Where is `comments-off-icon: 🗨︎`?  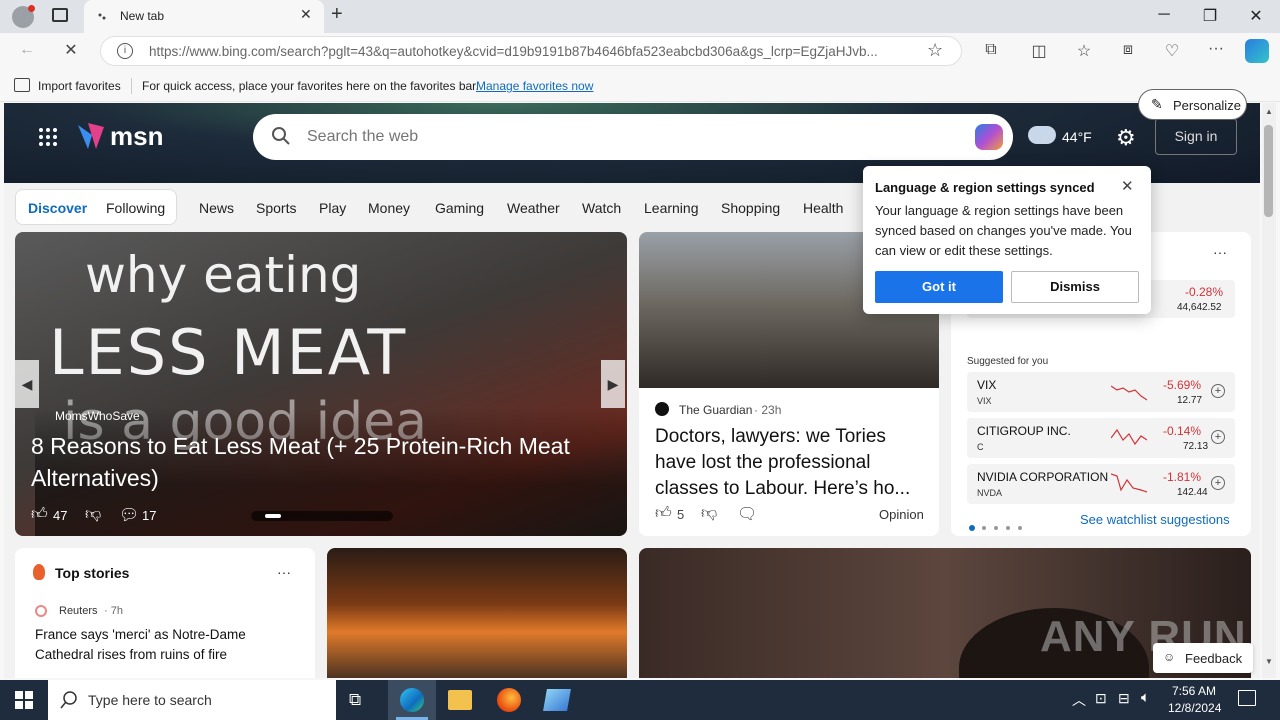
comments-off-icon: 🗨︎ is located at coordinates (747, 514).